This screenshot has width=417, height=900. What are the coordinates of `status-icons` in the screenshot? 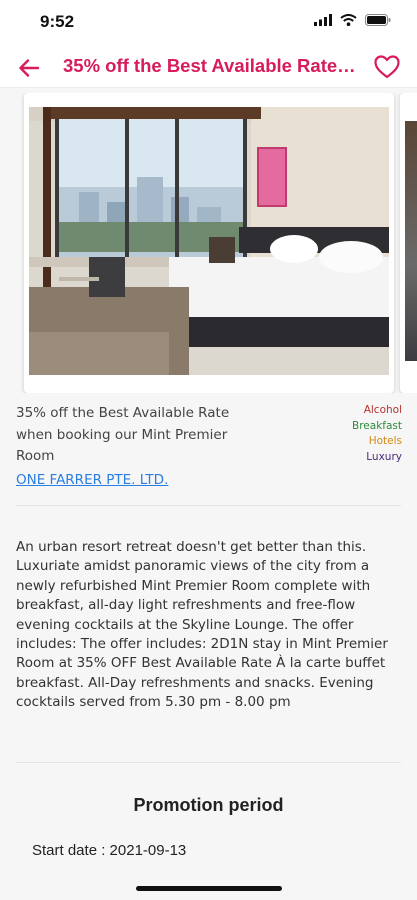 It's located at (352, 20).